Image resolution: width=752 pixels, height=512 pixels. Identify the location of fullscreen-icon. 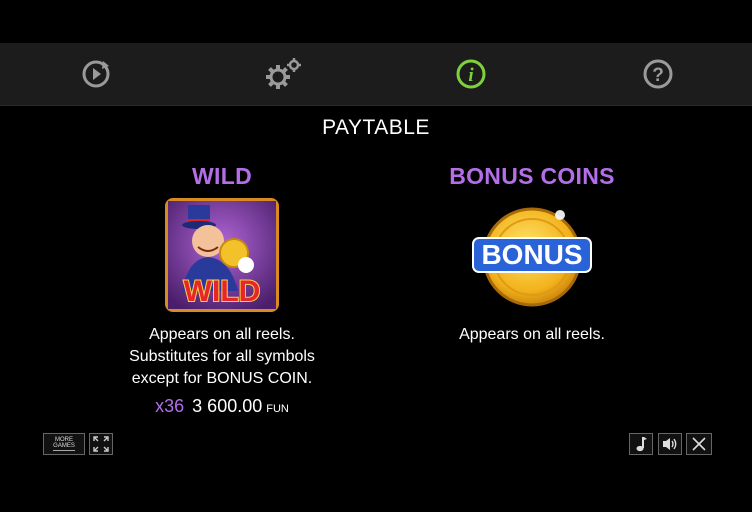
(101, 444).